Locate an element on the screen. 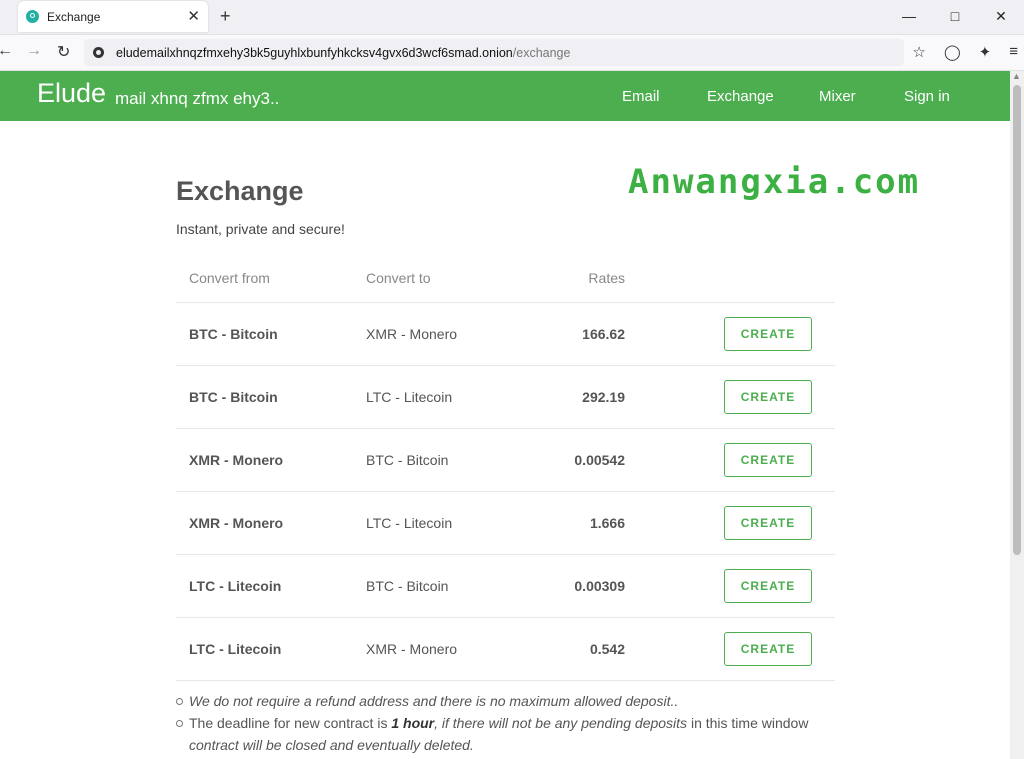 This screenshot has height=759, width=1024. rate-cell: 0.00542 is located at coordinates (599, 460).